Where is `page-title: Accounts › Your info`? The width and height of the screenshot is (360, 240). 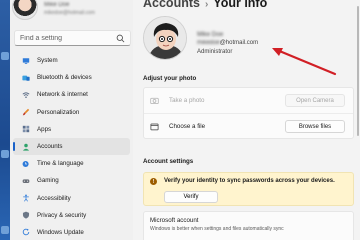 page-title: Accounts › Your info is located at coordinates (205, 5).